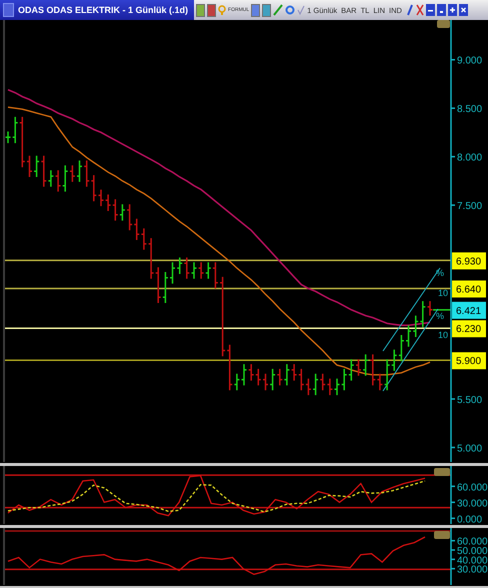 The height and width of the screenshot is (588, 488). I want to click on ref-line-label: 6.640, so click(469, 290).